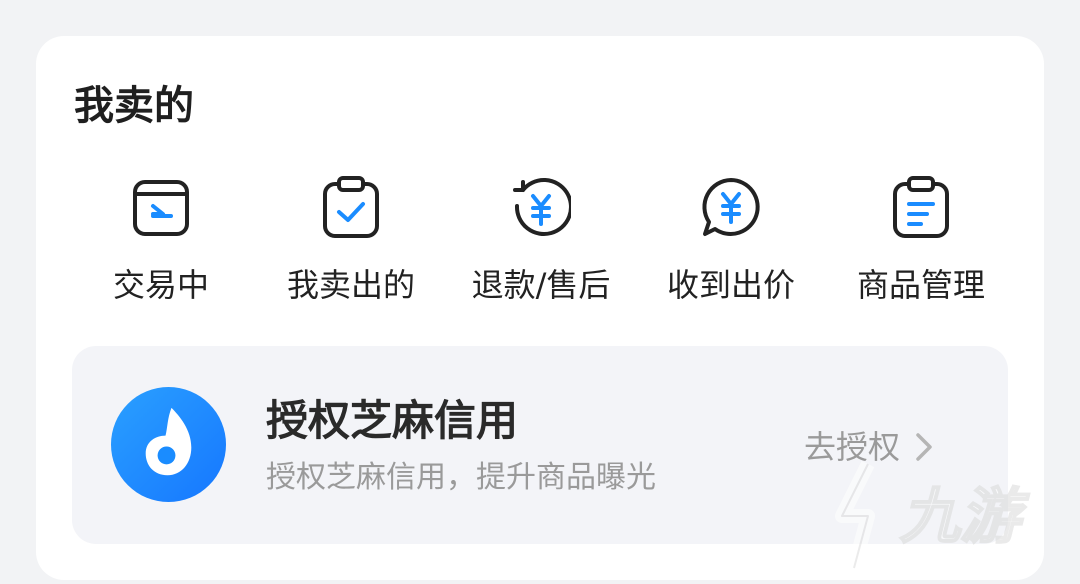 The height and width of the screenshot is (584, 1080). I want to click on offer-yuan-chat-icon, so click(731, 207).